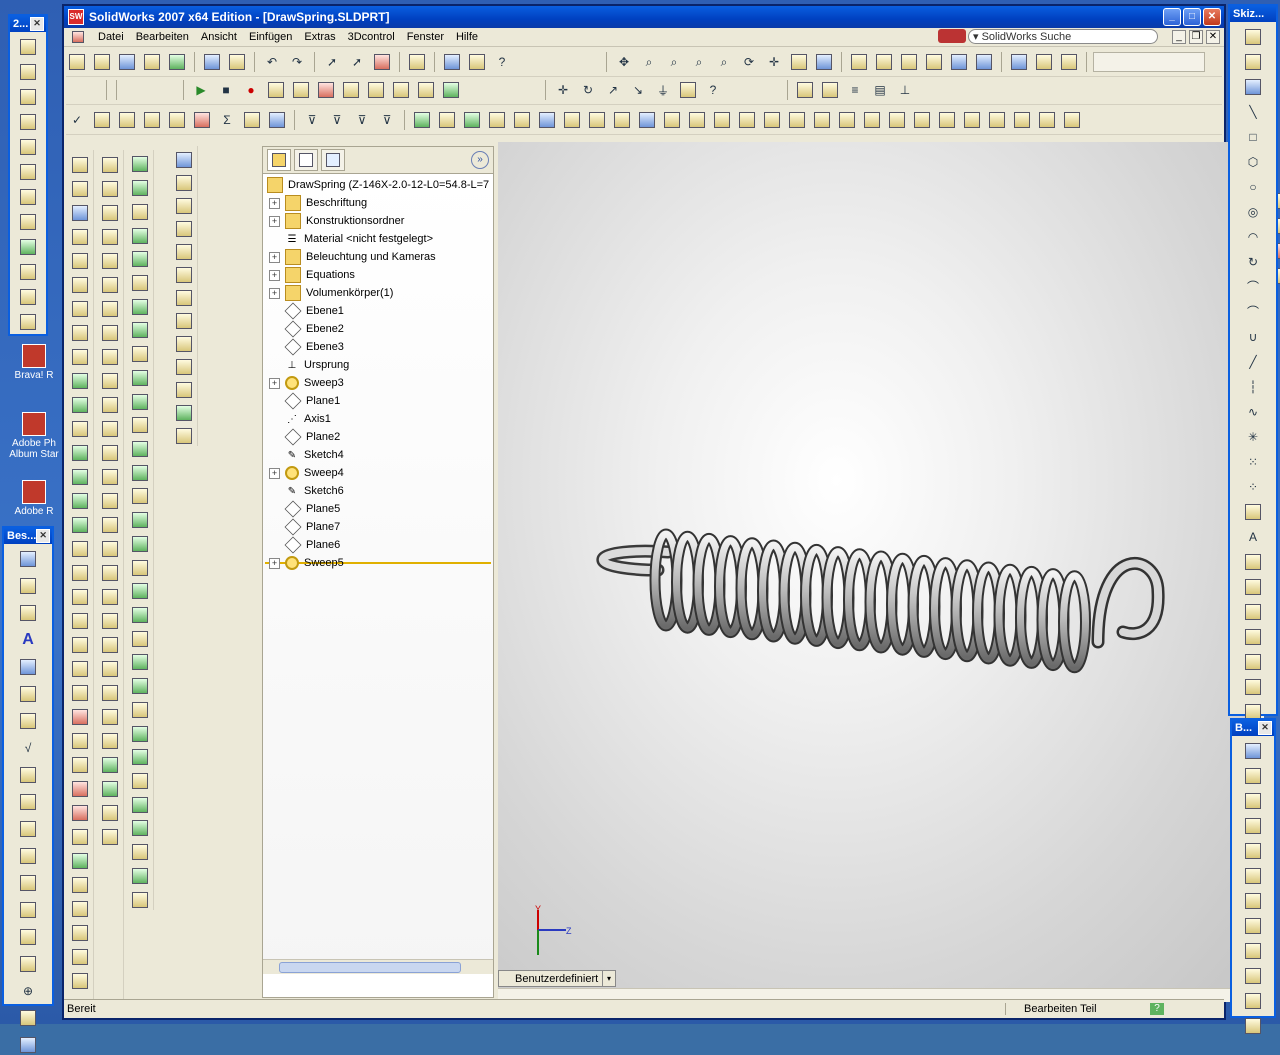  What do you see at coordinates (336, 221) in the screenshot?
I see `tree-item: + Konstruktionsordner` at bounding box center [336, 221].